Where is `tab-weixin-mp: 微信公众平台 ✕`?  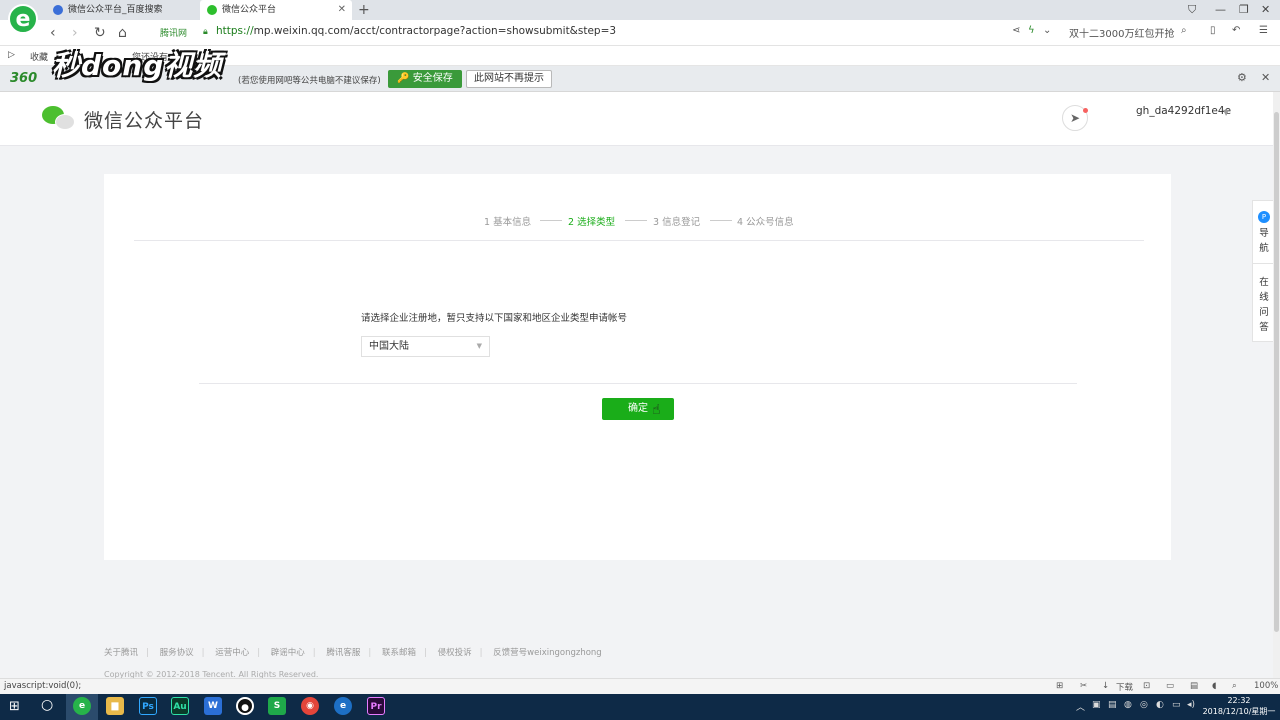 tab-weixin-mp: 微信公众平台 ✕ is located at coordinates (276, 10).